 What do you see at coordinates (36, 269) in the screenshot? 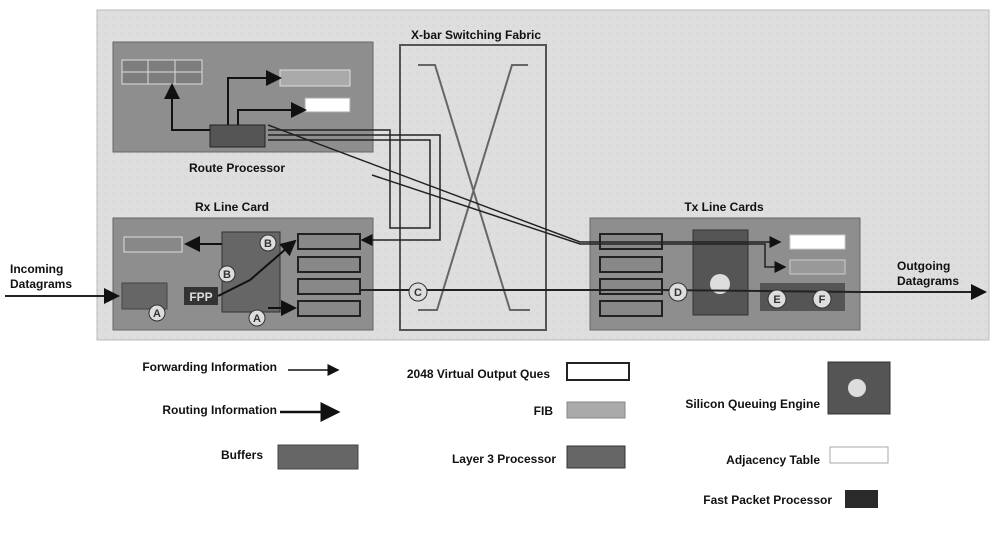
I see `incoming-label-1: Incoming` at bounding box center [36, 269].